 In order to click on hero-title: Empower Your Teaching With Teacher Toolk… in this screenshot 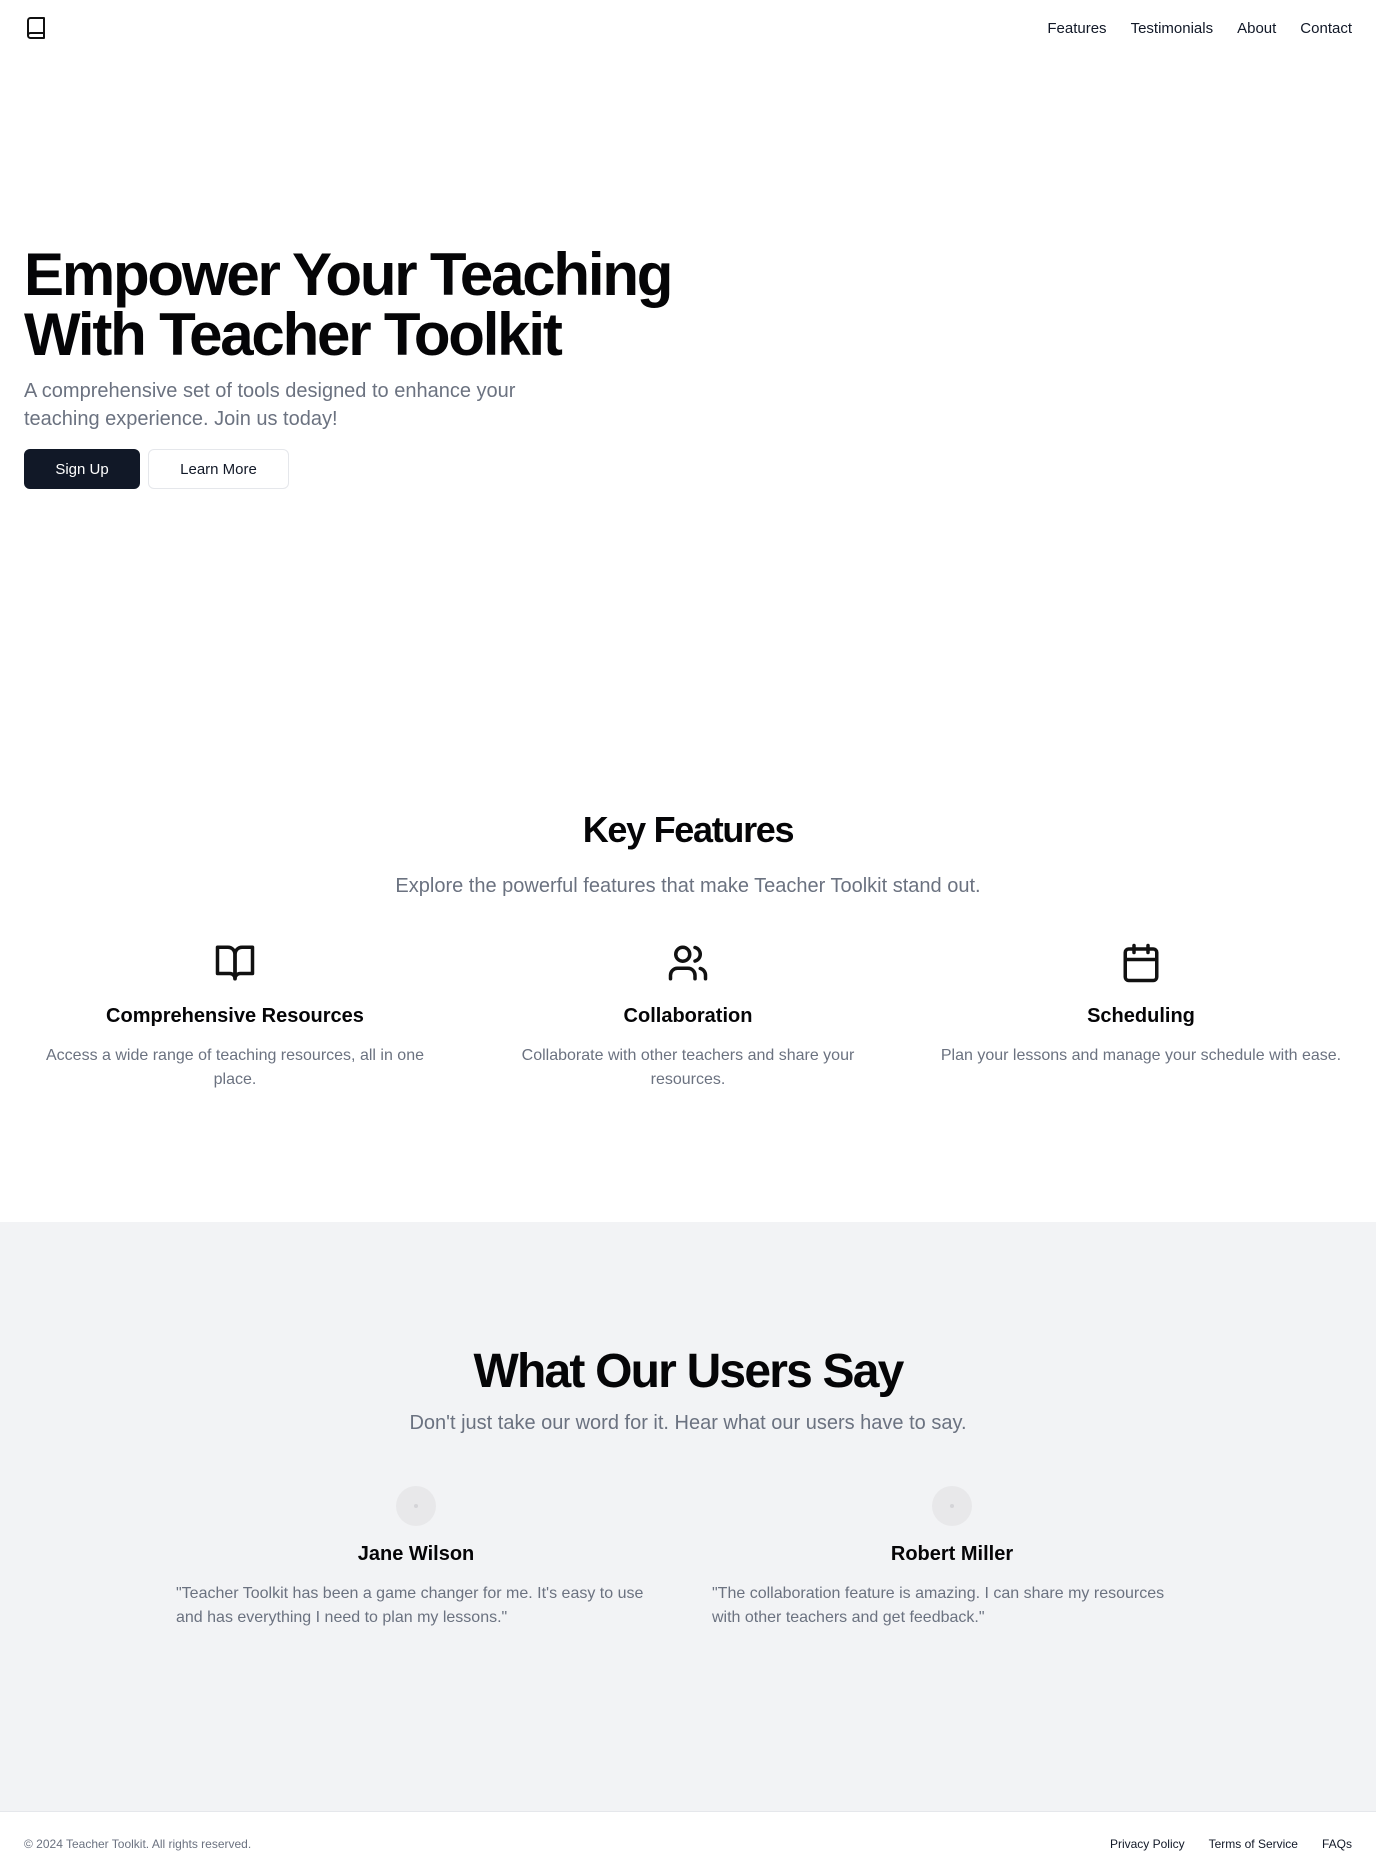, I will do `click(374, 305)`.